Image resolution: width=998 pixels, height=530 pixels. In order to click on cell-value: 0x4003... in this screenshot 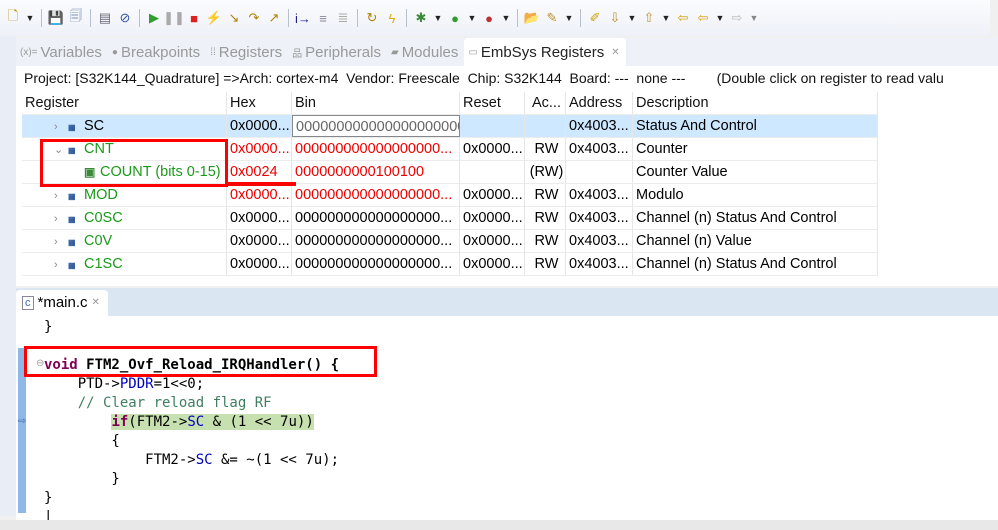, I will do `click(599, 218)`.